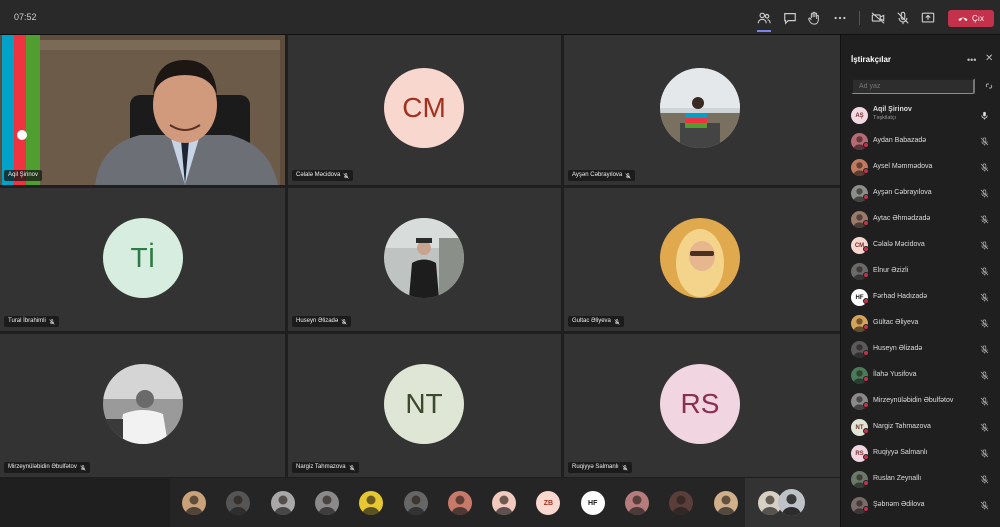 Image resolution: width=1000 pixels, height=527 pixels. What do you see at coordinates (971, 18) in the screenshot?
I see `leave-button: Çıx` at bounding box center [971, 18].